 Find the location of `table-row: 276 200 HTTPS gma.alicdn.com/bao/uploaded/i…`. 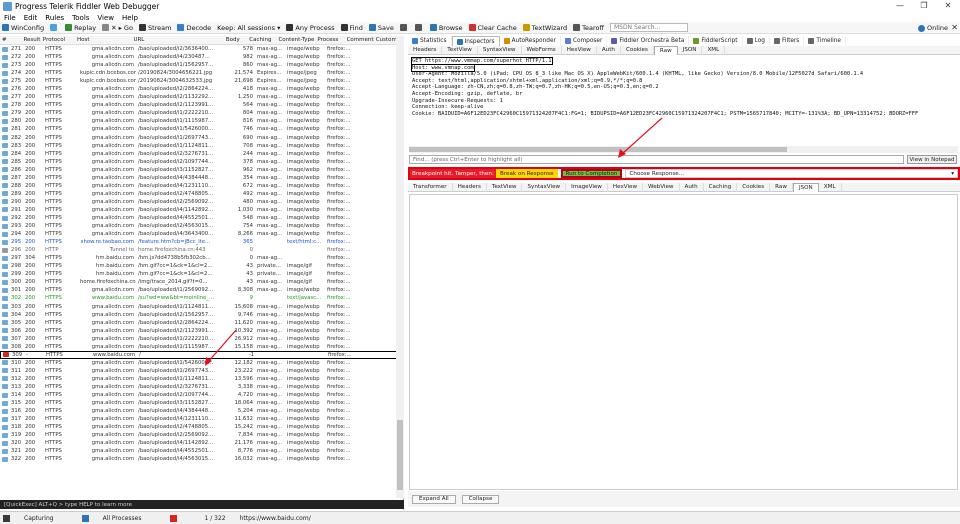

table-row: 276 200 HTTPS gma.alicdn.com/bao/uploaded/i… is located at coordinates (201, 89).